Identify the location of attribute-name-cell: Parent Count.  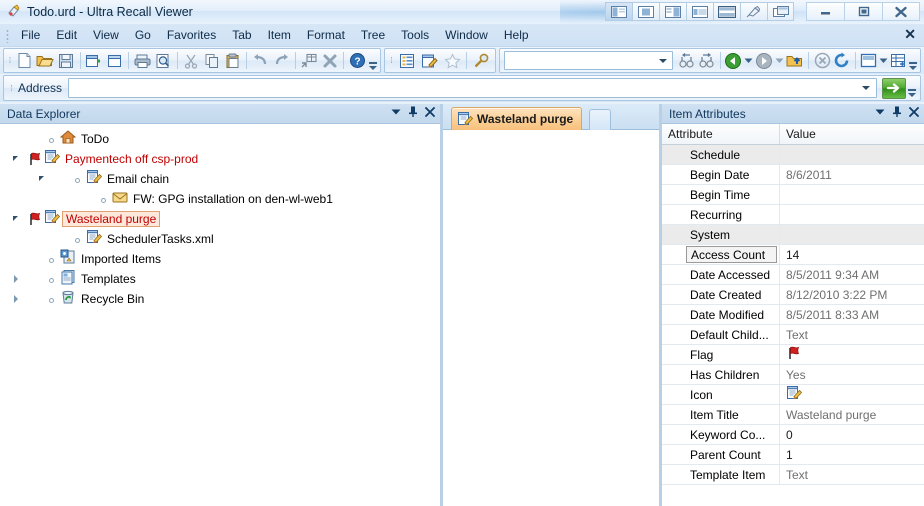
(721, 454).